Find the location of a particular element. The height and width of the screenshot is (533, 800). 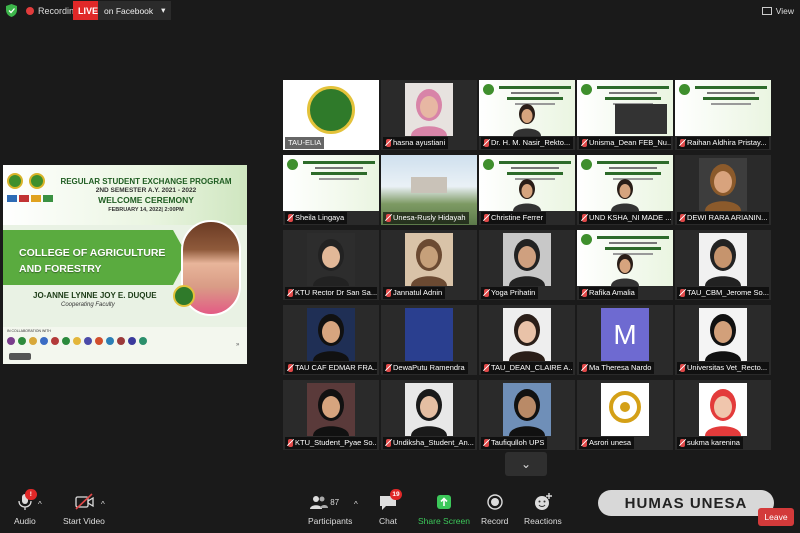

university-logo-icon is located at coordinates (15, 181).